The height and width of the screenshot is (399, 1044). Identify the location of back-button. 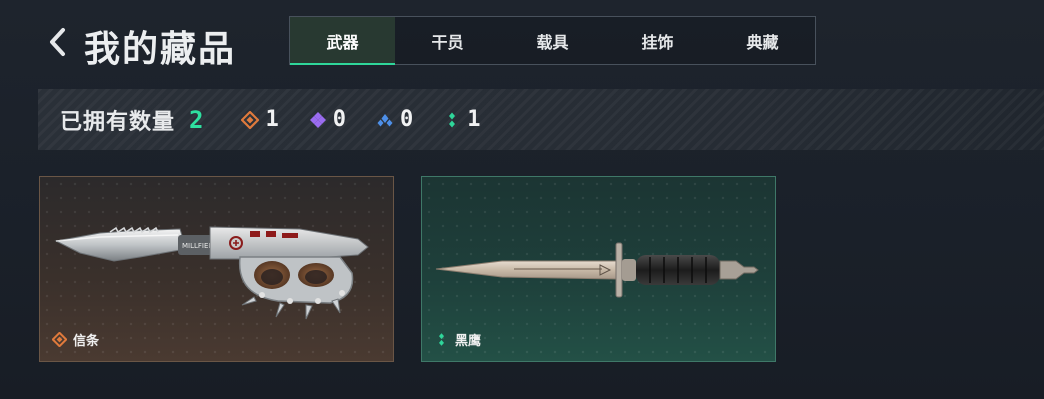
(57, 42).